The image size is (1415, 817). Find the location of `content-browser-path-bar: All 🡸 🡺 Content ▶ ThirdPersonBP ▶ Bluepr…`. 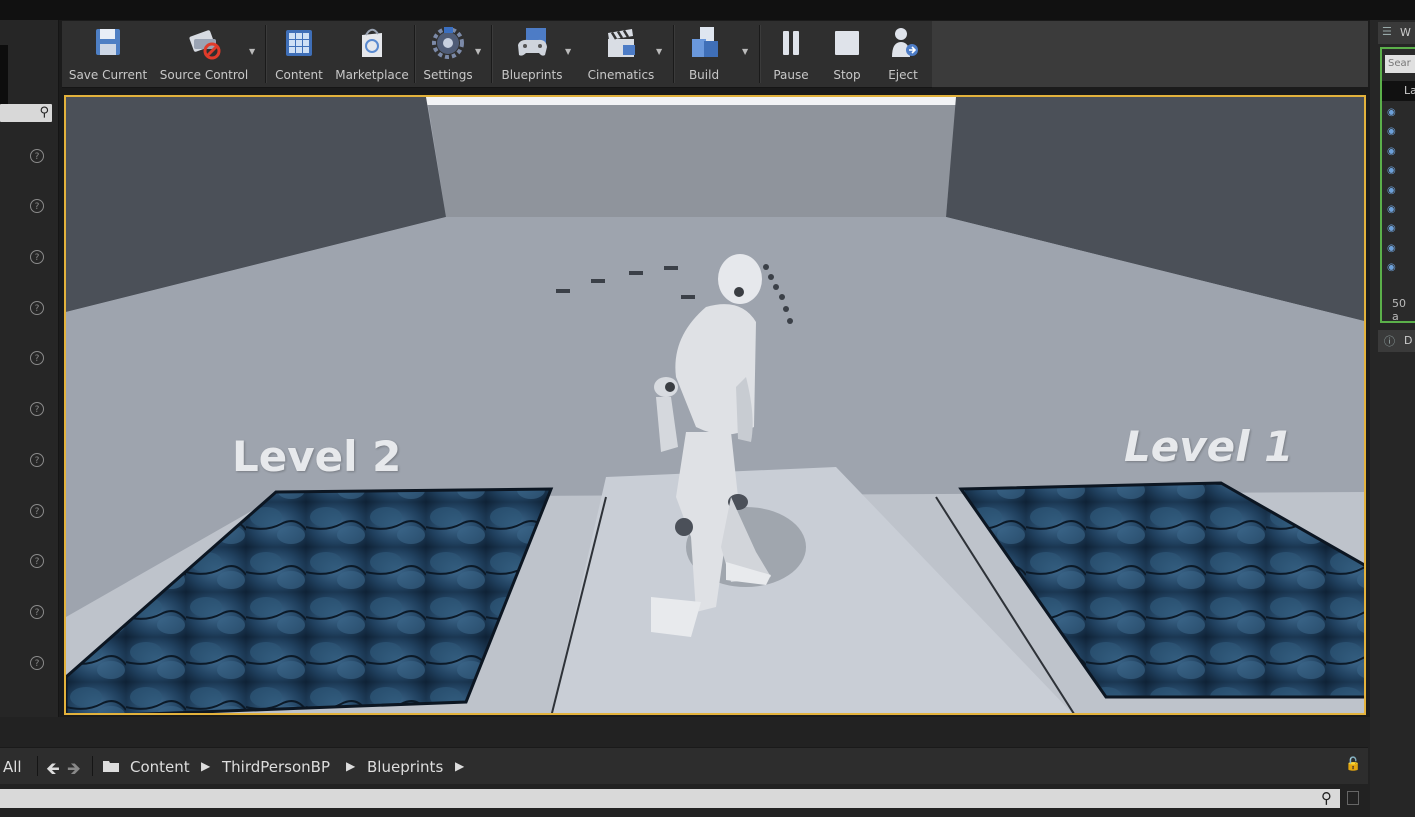

content-browser-path-bar: All 🡸 🡺 Content ▶ ThirdPersonBP ▶ Bluepr… is located at coordinates (684, 765).